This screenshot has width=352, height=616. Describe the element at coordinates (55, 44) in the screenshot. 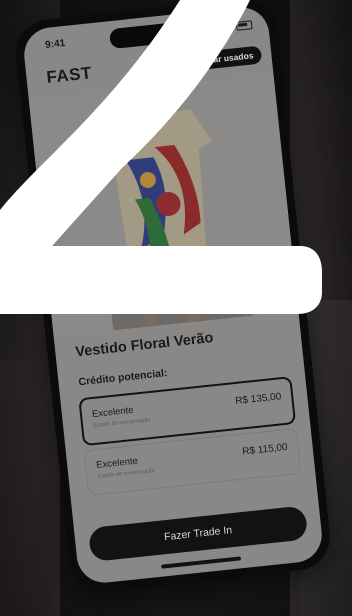

I see `status-time: 9:41` at that location.